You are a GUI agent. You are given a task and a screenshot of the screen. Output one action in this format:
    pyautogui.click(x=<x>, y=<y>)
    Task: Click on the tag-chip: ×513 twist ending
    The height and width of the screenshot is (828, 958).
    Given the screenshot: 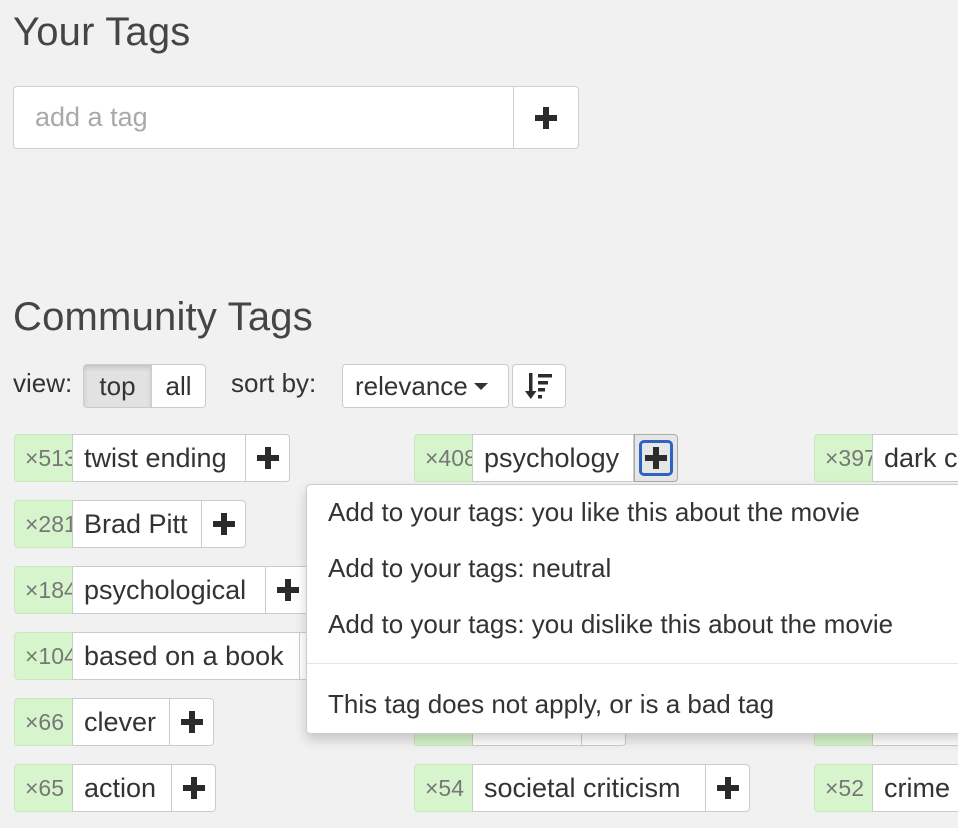 What is the action you would take?
    pyautogui.click(x=152, y=458)
    